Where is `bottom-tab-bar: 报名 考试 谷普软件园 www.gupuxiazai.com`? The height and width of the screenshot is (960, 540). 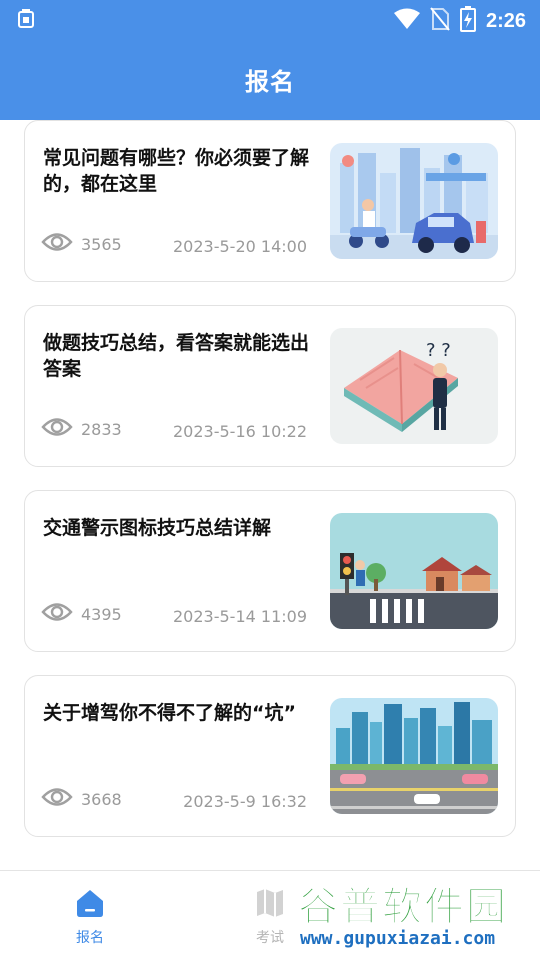
bottom-tab-bar: 报名 考试 谷普软件园 www.gupuxiazai.com is located at coordinates (270, 915).